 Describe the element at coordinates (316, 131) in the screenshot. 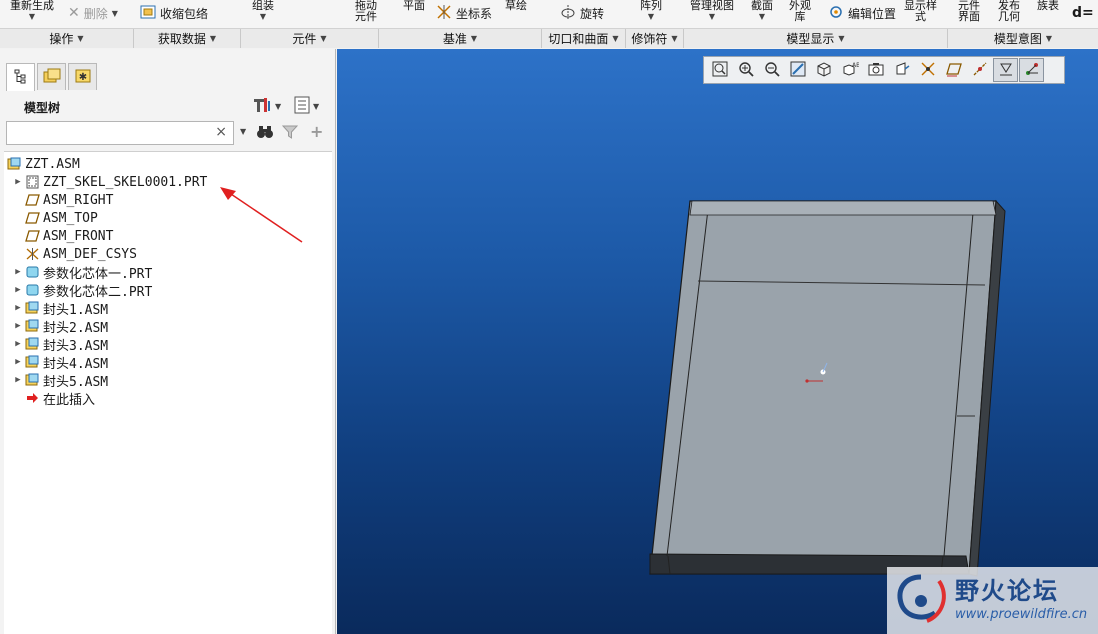

I see `add-icon: +` at that location.